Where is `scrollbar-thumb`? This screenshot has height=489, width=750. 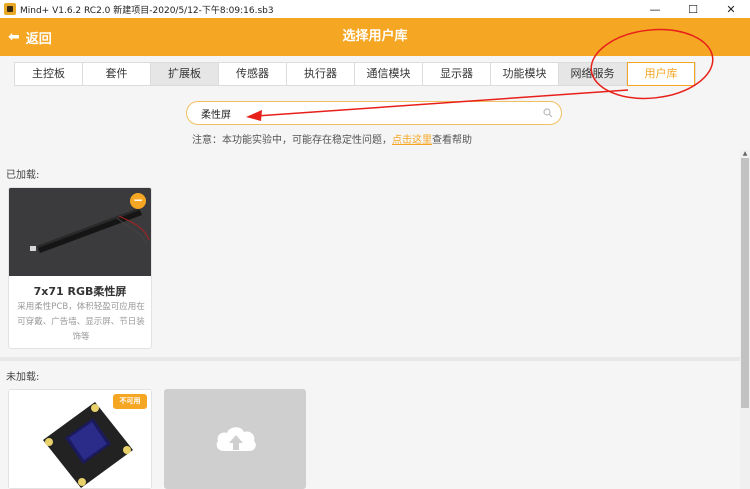
scrollbar-thumb is located at coordinates (745, 283).